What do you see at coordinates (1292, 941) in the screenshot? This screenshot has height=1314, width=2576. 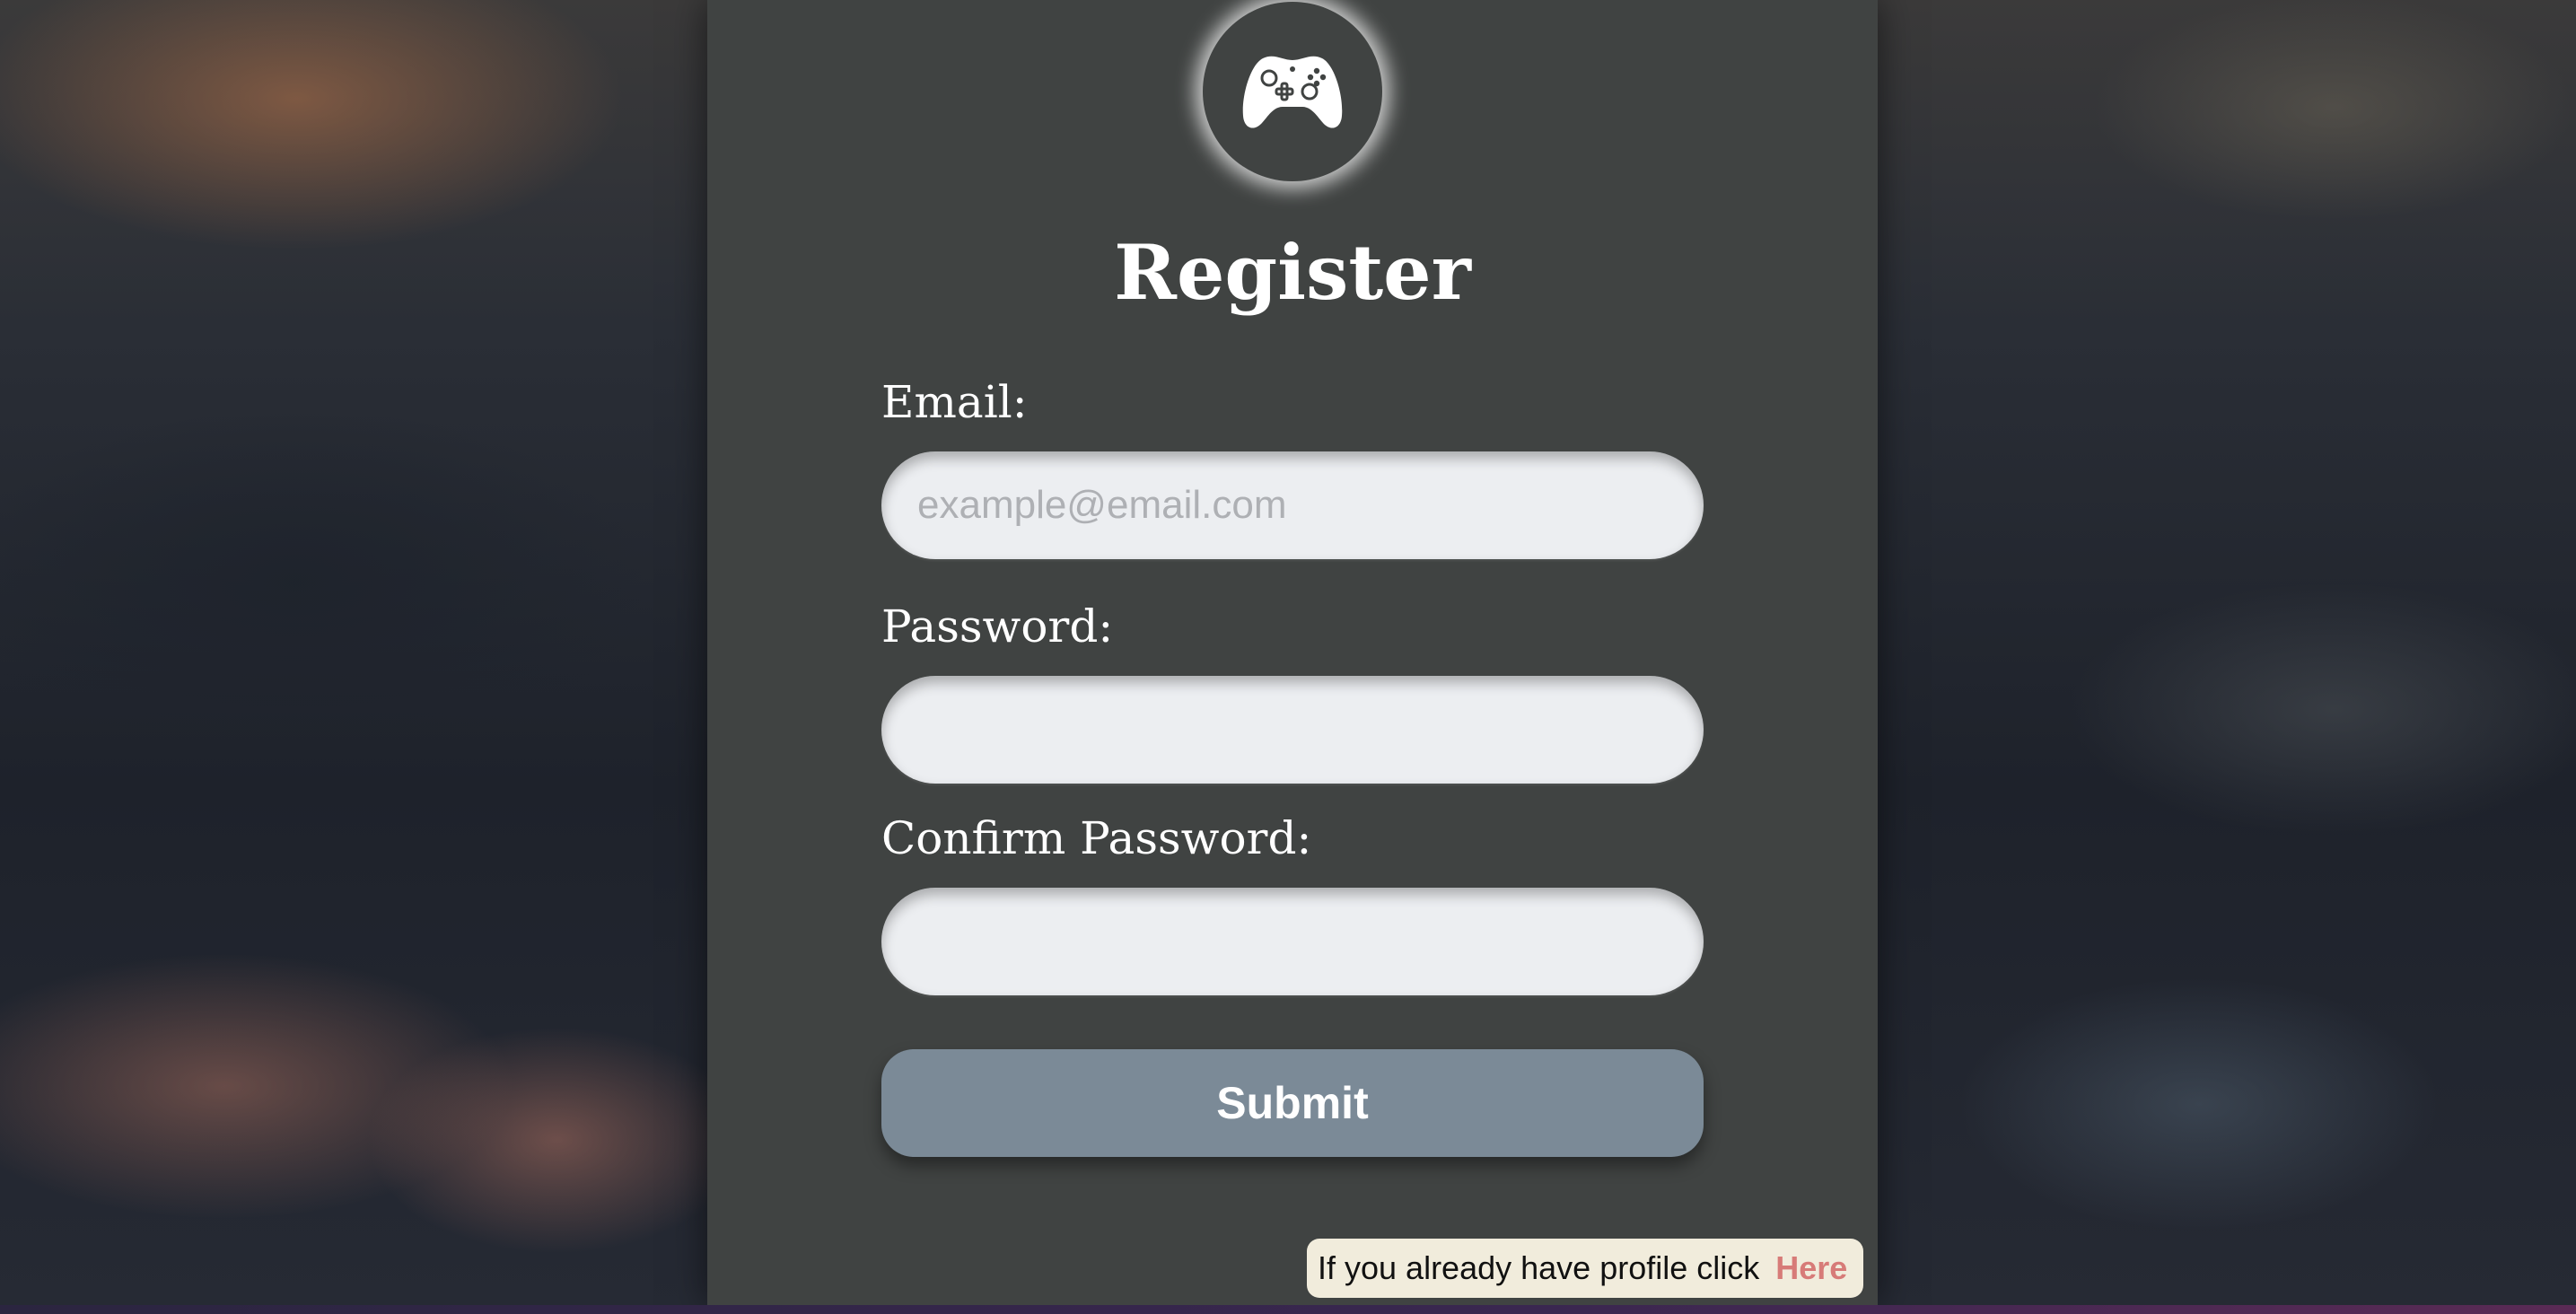 I see `confirm-password-field` at bounding box center [1292, 941].